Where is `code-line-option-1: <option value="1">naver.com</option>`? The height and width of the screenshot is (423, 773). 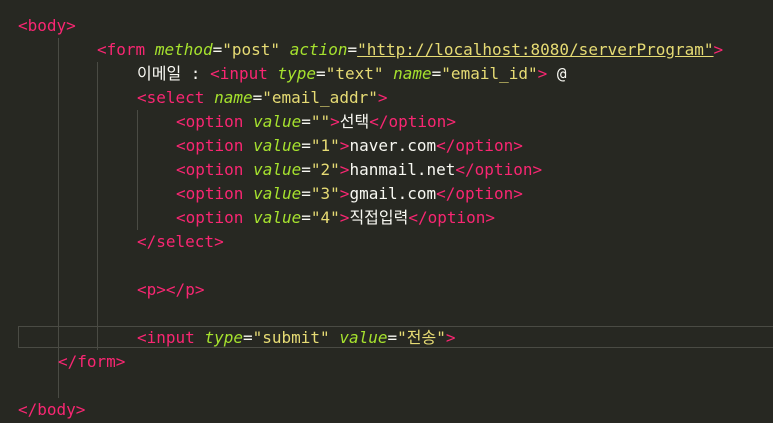
code-line-option-1: <option value="1">naver.com</option> is located at coordinates (349, 145).